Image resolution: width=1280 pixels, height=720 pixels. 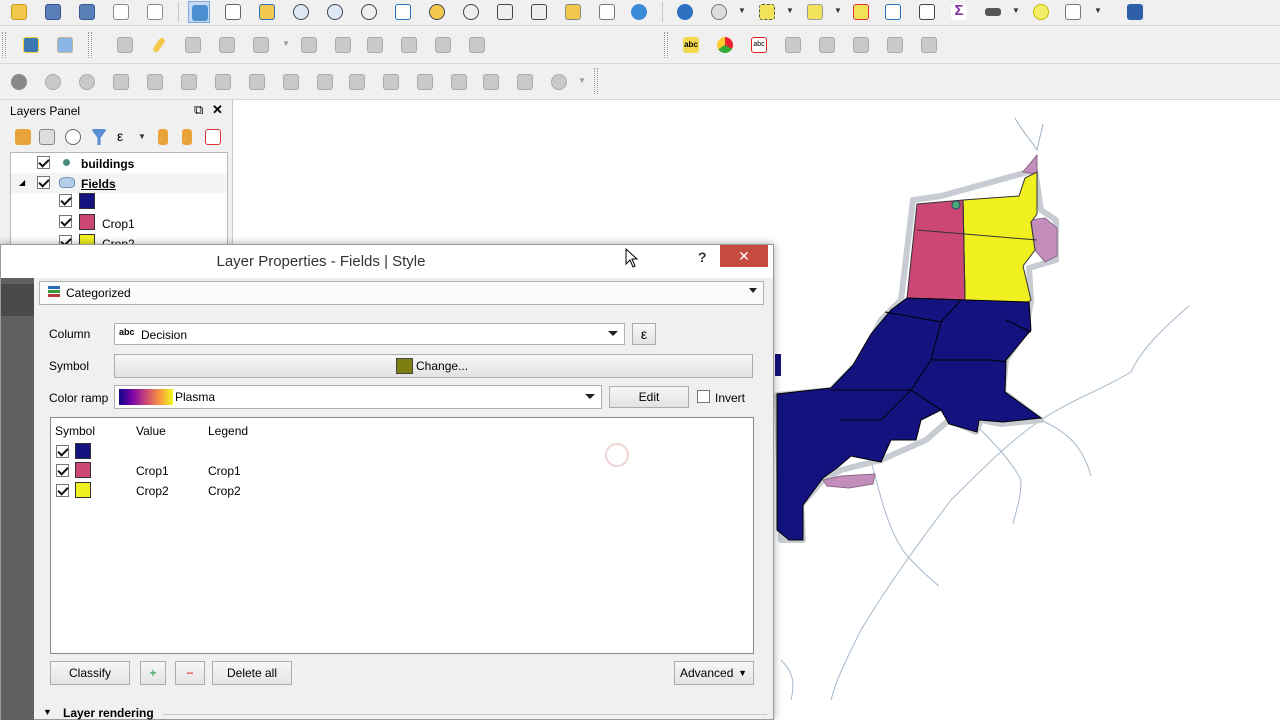 What do you see at coordinates (198, 110) in the screenshot?
I see `float-panel-icon: ⧉` at bounding box center [198, 110].